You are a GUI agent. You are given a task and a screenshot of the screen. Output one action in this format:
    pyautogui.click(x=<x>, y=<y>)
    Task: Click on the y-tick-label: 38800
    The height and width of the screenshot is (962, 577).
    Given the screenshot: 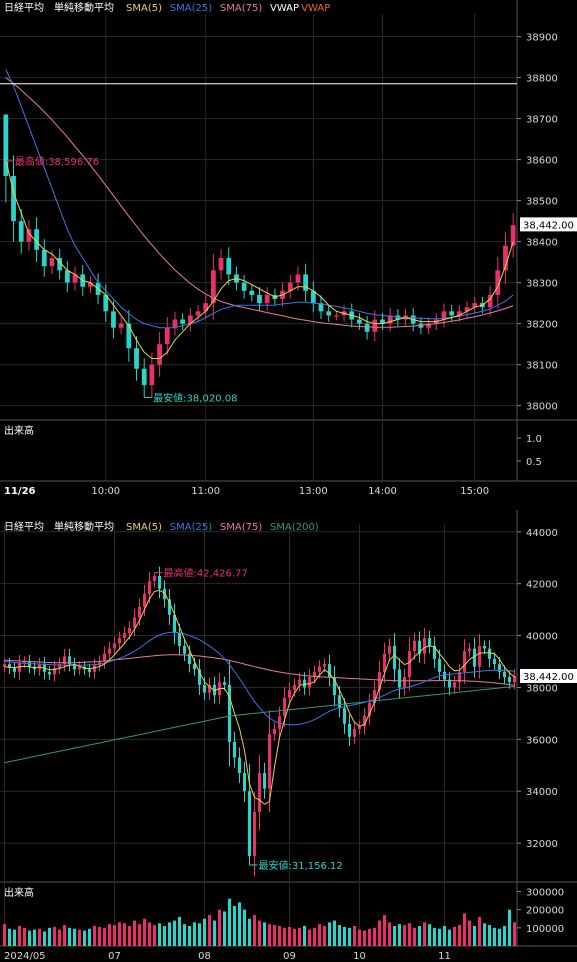 What is the action you would take?
    pyautogui.click(x=542, y=79)
    